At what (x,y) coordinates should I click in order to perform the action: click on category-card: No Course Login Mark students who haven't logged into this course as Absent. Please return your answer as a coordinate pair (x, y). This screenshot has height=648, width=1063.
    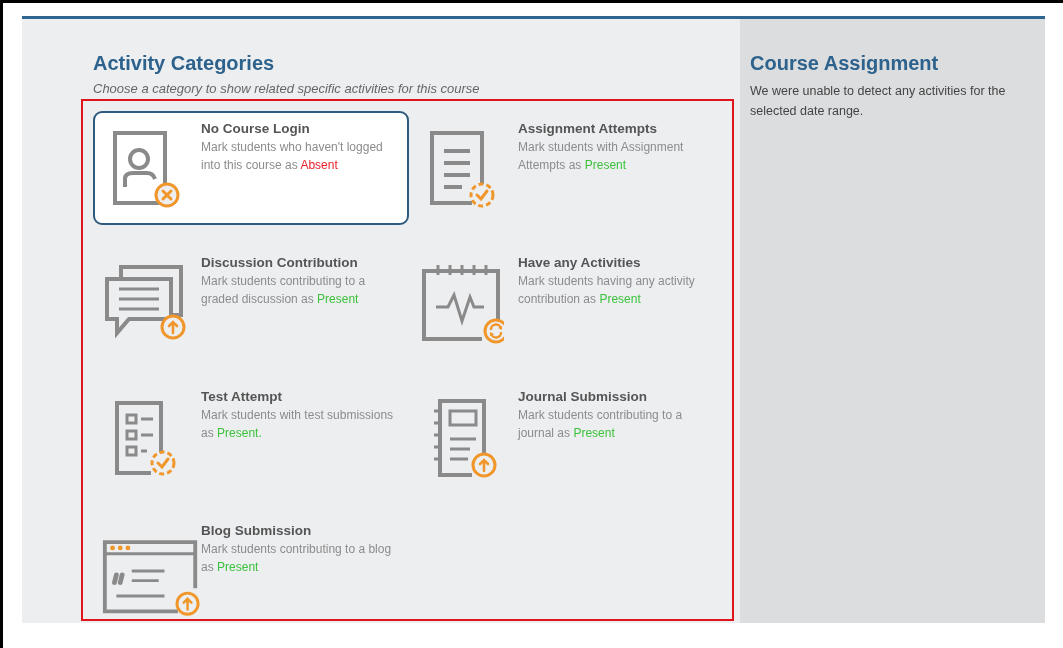
    Looking at the image, I should click on (251, 168).